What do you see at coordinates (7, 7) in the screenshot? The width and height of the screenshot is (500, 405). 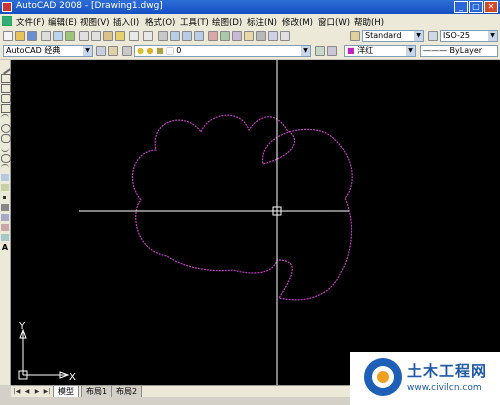 I see `autocad-app-icon` at bounding box center [7, 7].